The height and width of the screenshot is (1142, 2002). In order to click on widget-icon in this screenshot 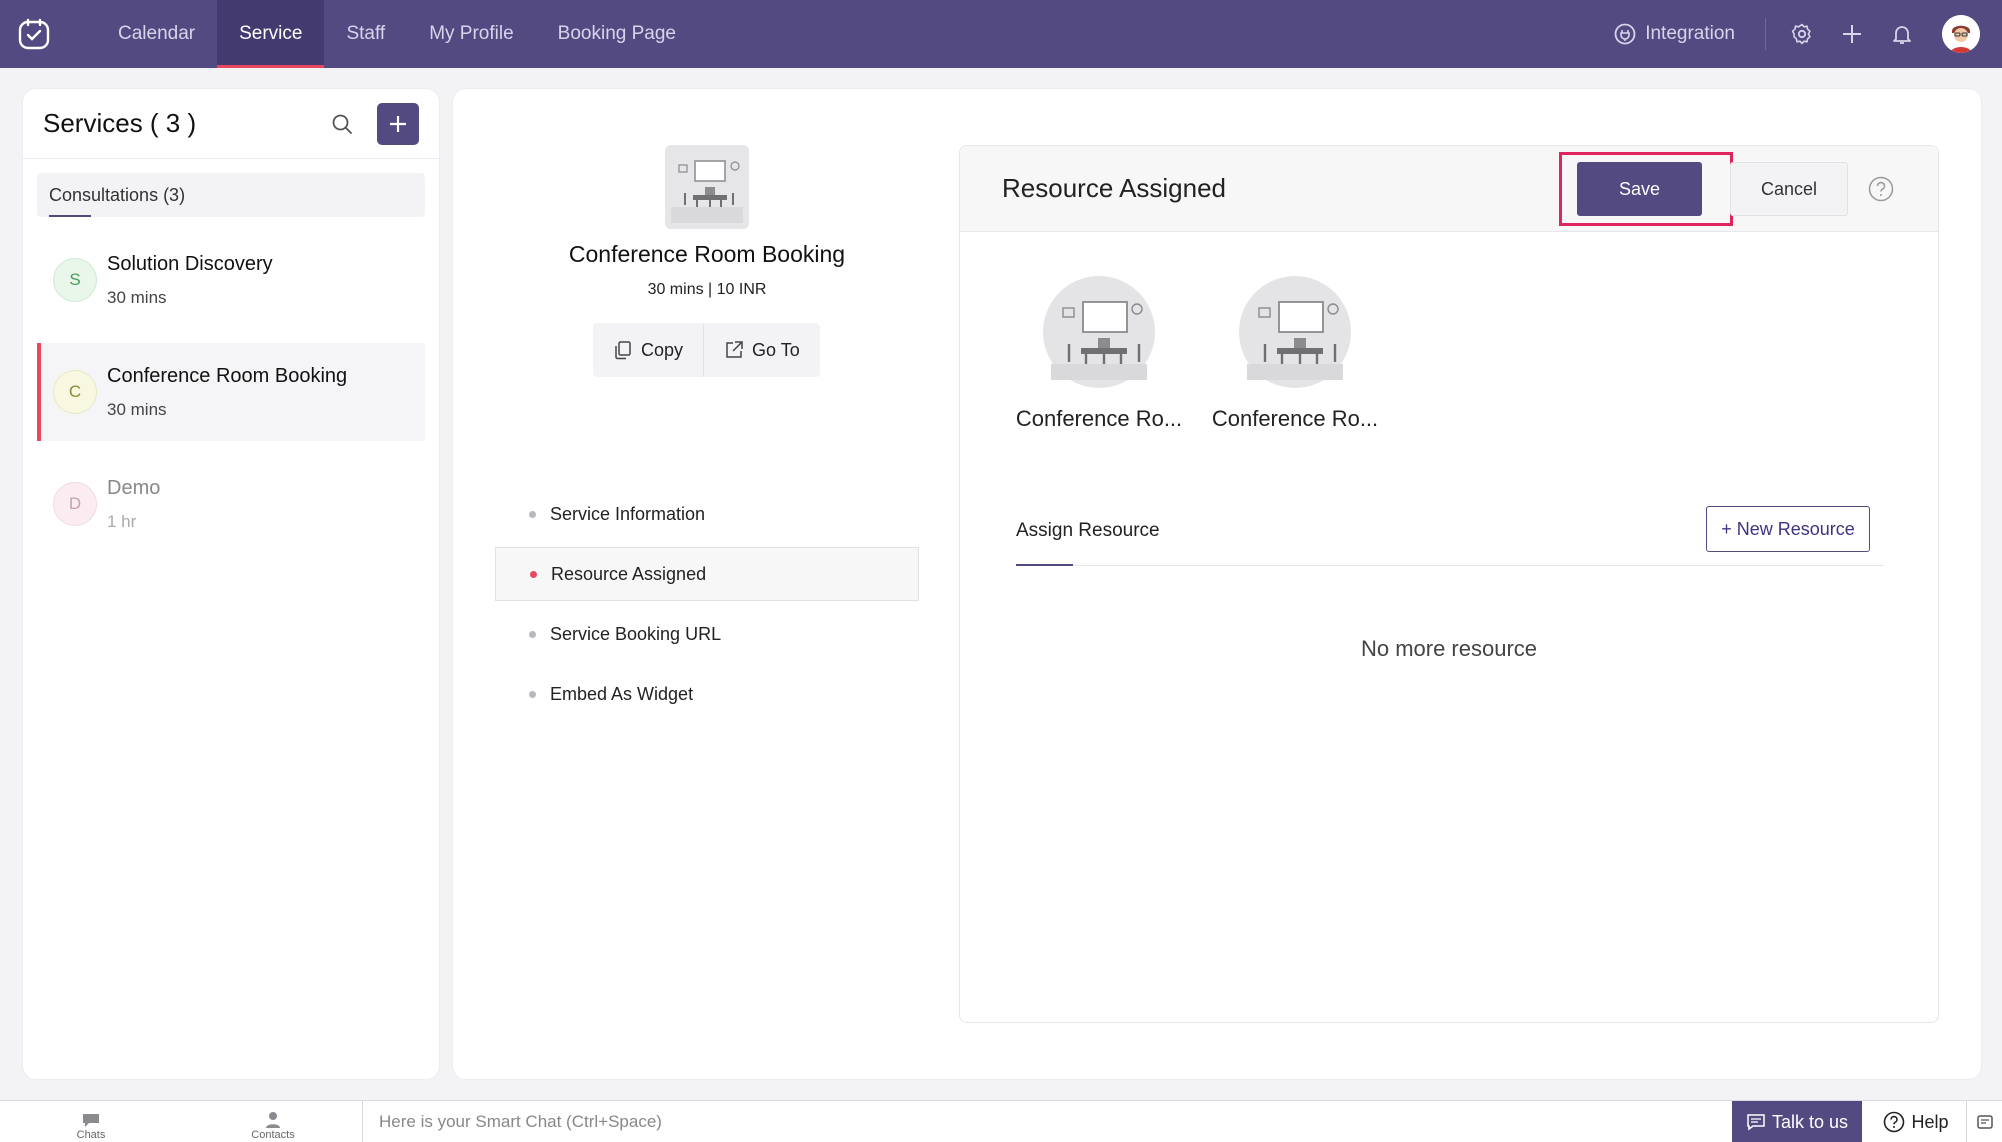, I will do `click(1984, 1121)`.